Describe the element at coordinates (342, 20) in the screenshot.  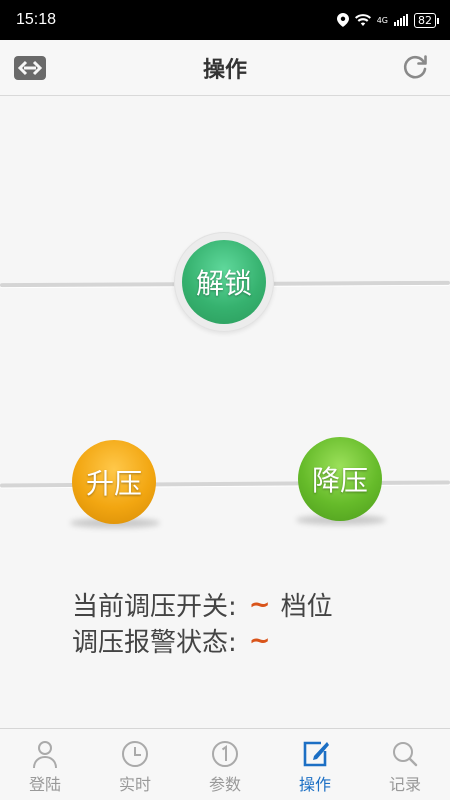
I see `location-icon` at that location.